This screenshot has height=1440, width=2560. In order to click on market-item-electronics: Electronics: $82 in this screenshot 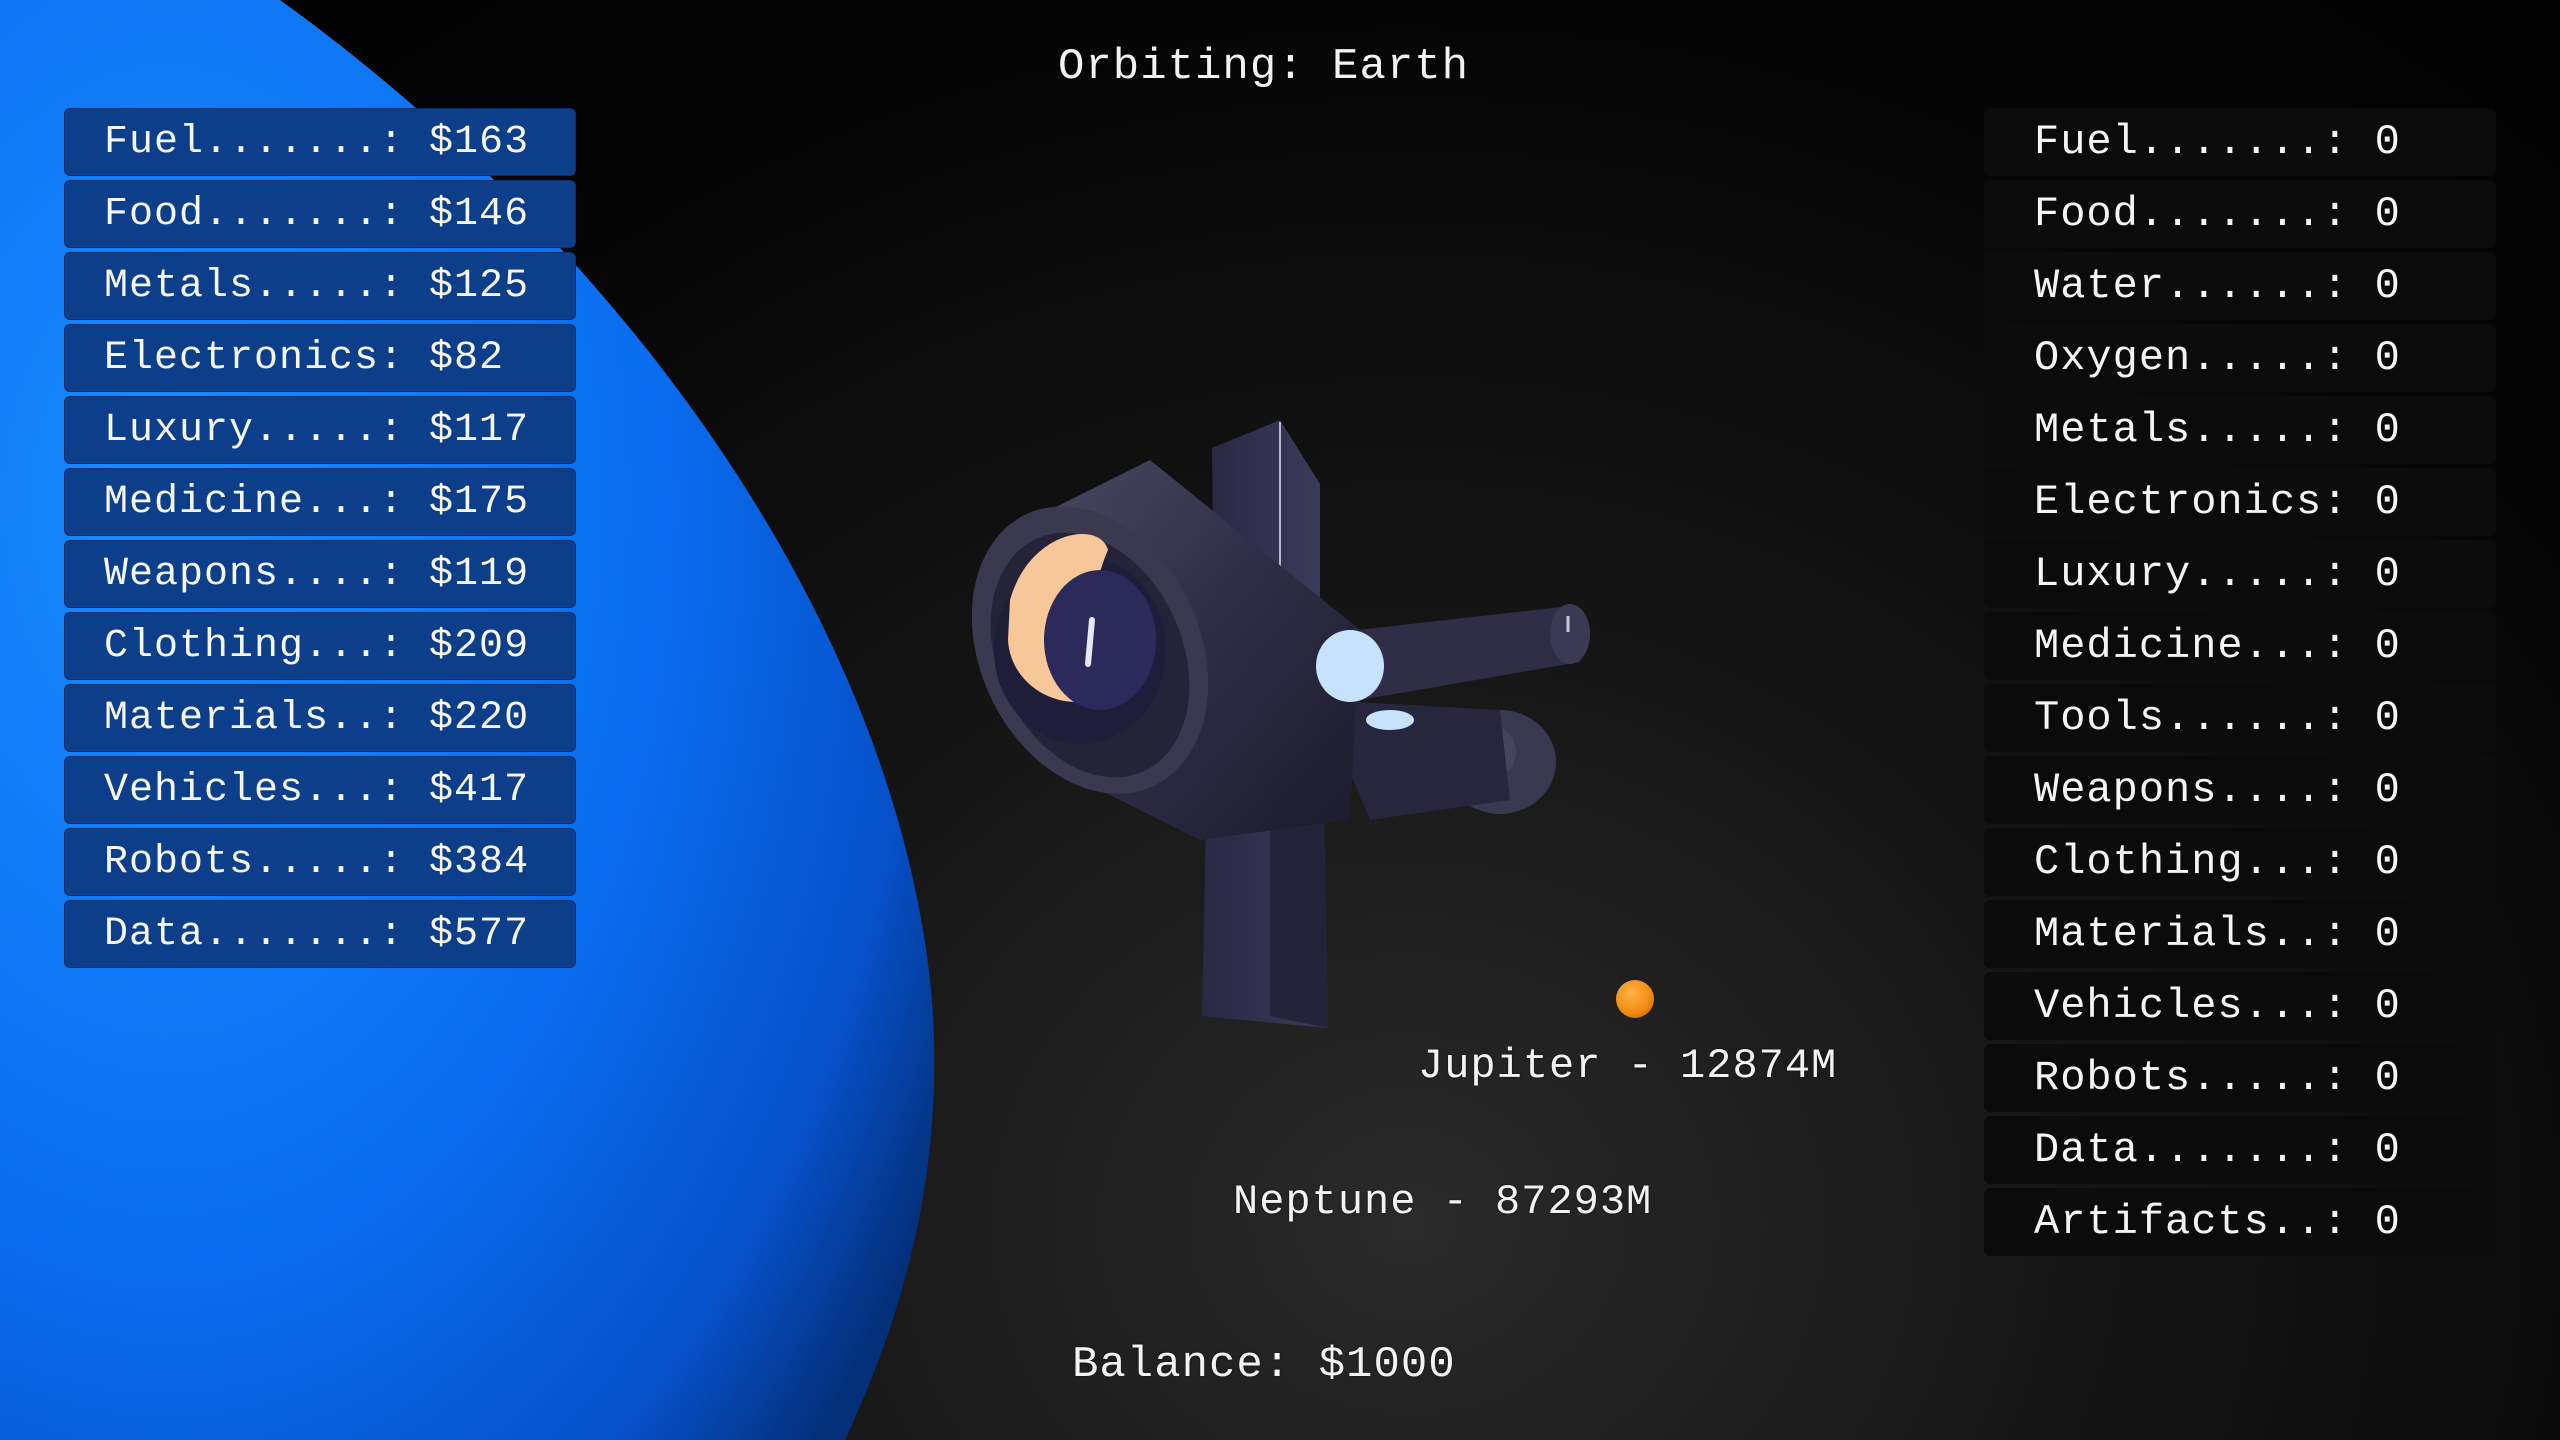, I will do `click(320, 358)`.